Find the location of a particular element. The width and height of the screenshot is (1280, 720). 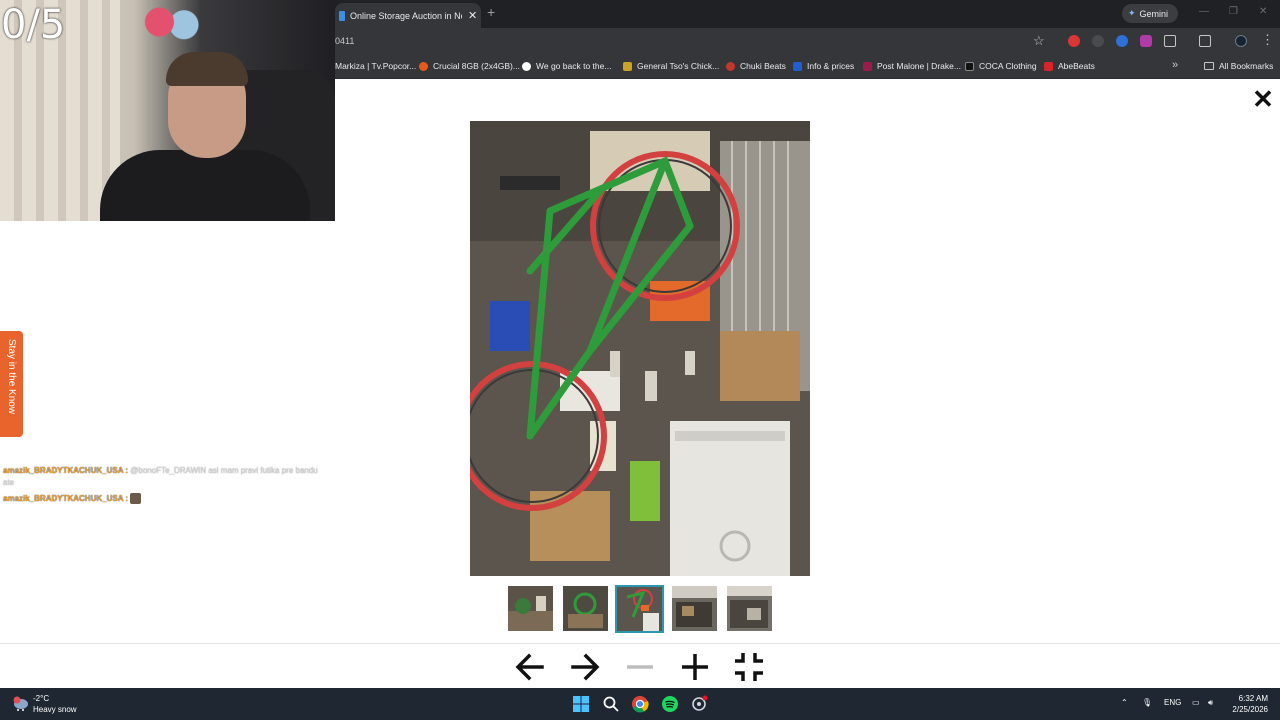

chrome-icon is located at coordinates (640, 704).